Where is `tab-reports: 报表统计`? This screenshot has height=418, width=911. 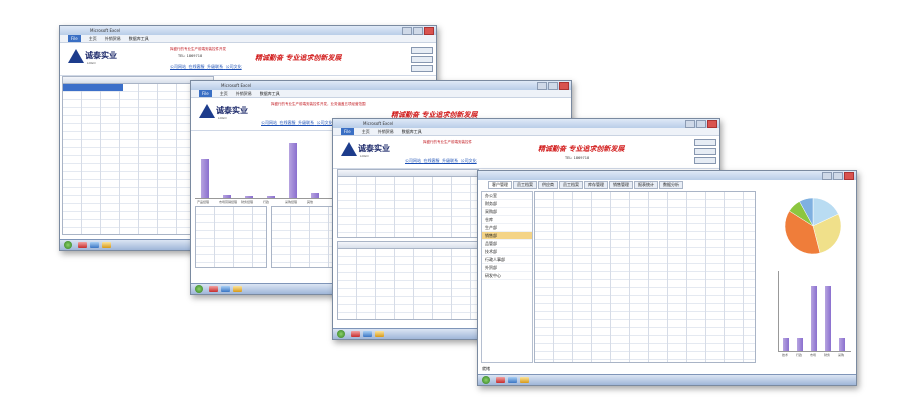
tab-reports: 报表统计 is located at coordinates (646, 185).